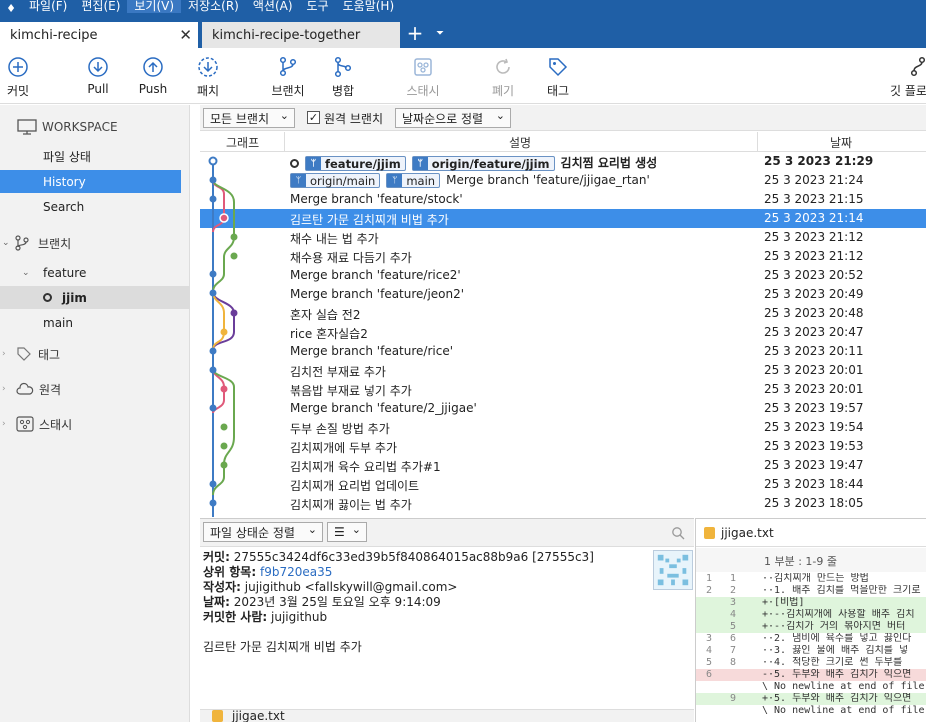  I want to click on gitflow-button: 깃 플로, so click(906, 77).